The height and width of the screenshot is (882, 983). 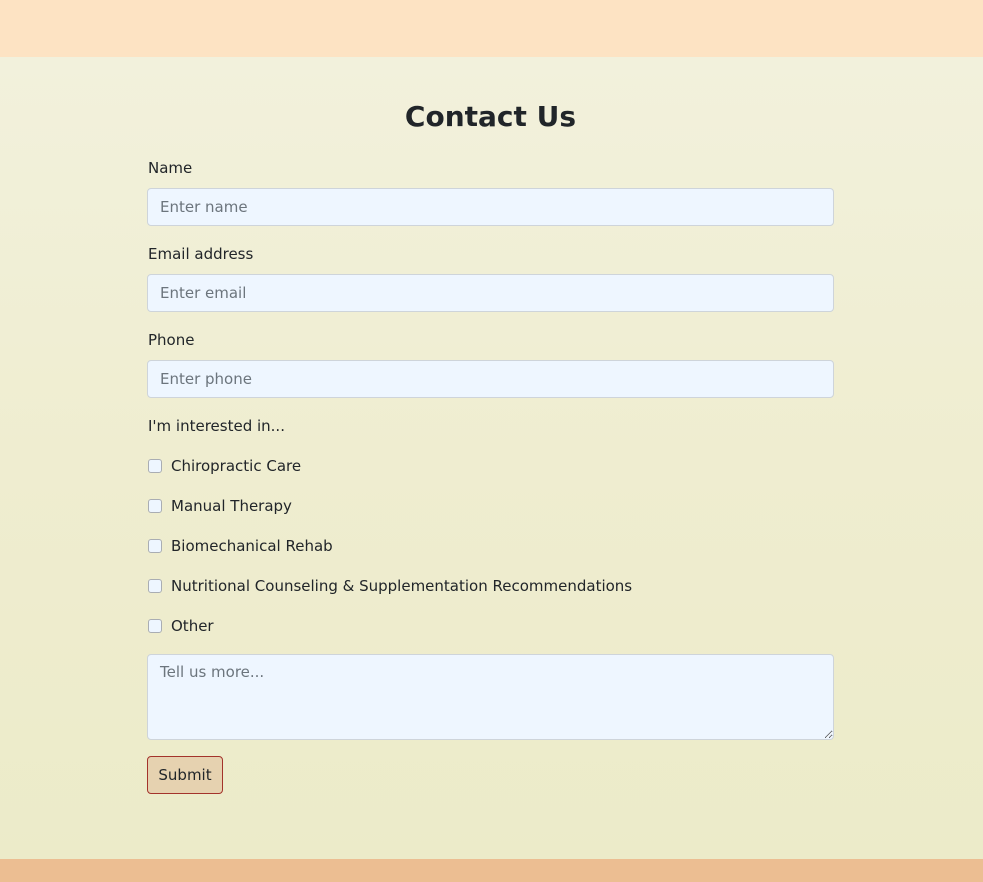 I want to click on interest-option-manual-therapy: Manual Therapy, so click(x=219, y=506).